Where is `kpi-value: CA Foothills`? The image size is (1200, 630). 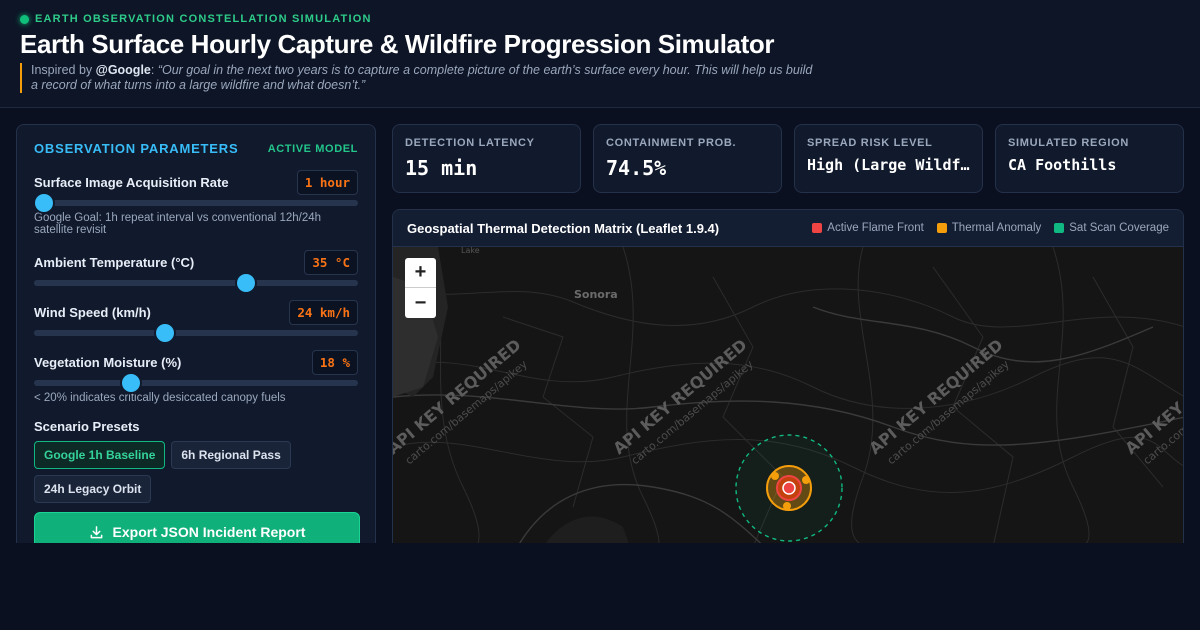 kpi-value: CA Foothills is located at coordinates (1062, 165).